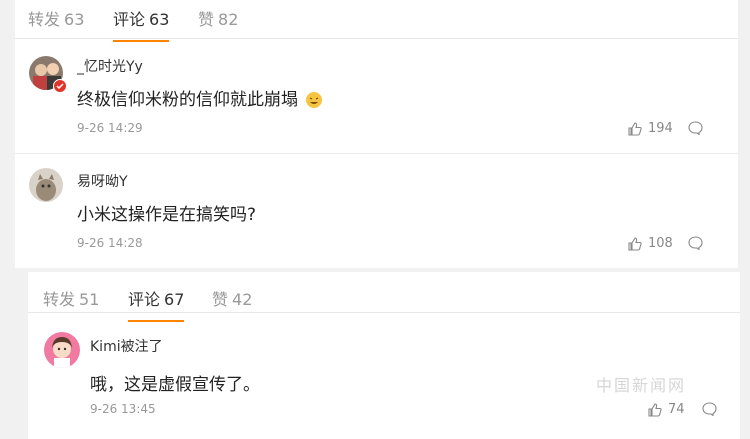 This screenshot has width=750, height=439. I want to click on comment-time: 9-26 14:29, so click(110, 128).